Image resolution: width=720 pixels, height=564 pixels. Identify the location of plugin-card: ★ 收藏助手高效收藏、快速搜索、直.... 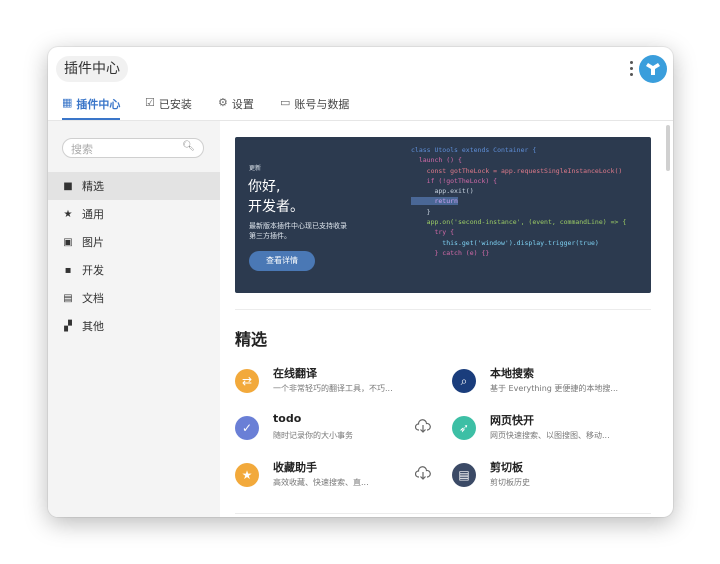
(340, 478).